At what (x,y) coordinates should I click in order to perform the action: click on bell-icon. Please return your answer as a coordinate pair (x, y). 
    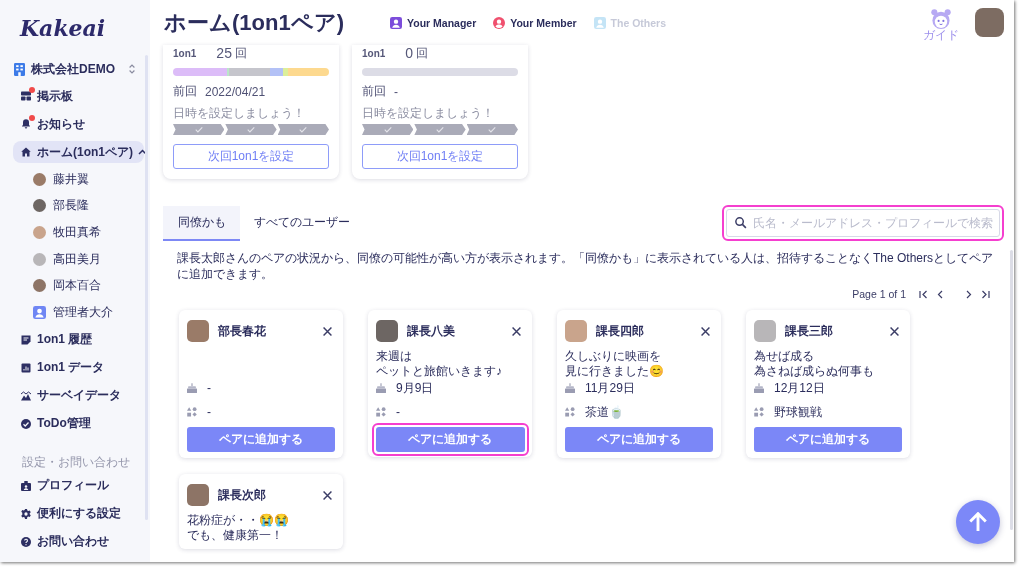
    Looking at the image, I should click on (26, 124).